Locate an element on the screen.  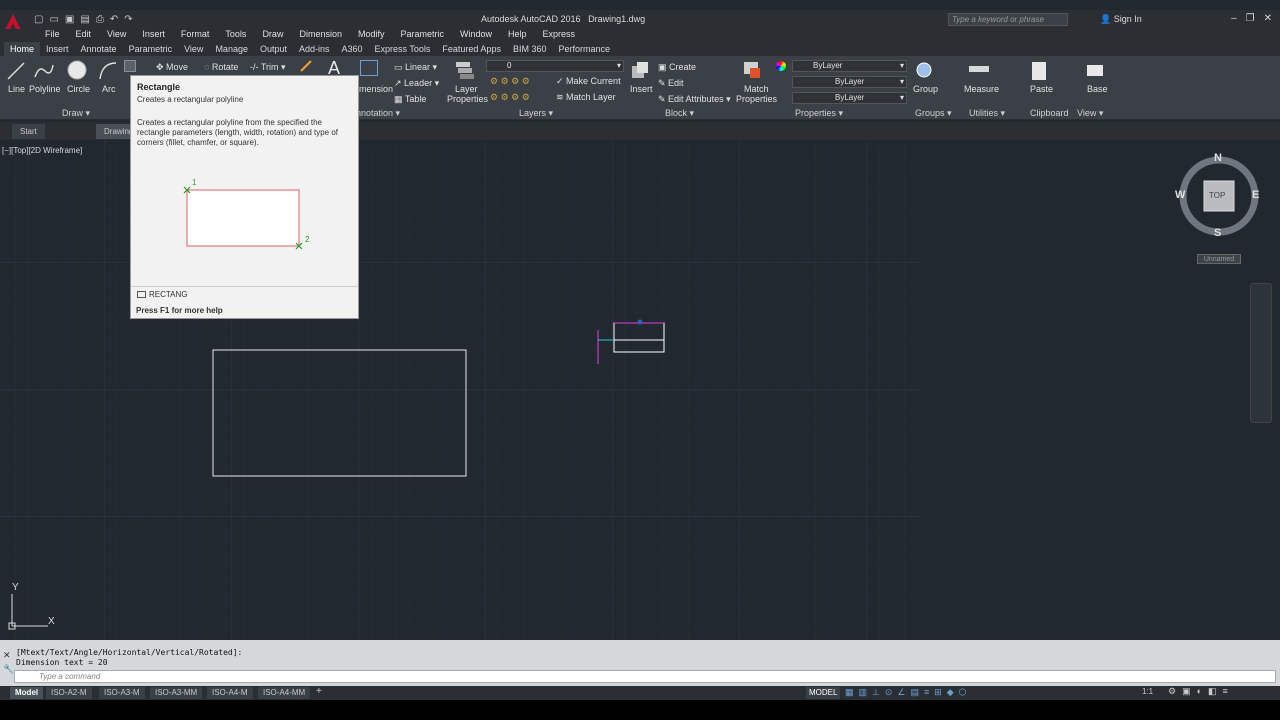
ribbon-tab: Add-ins is located at coordinates (314, 49).